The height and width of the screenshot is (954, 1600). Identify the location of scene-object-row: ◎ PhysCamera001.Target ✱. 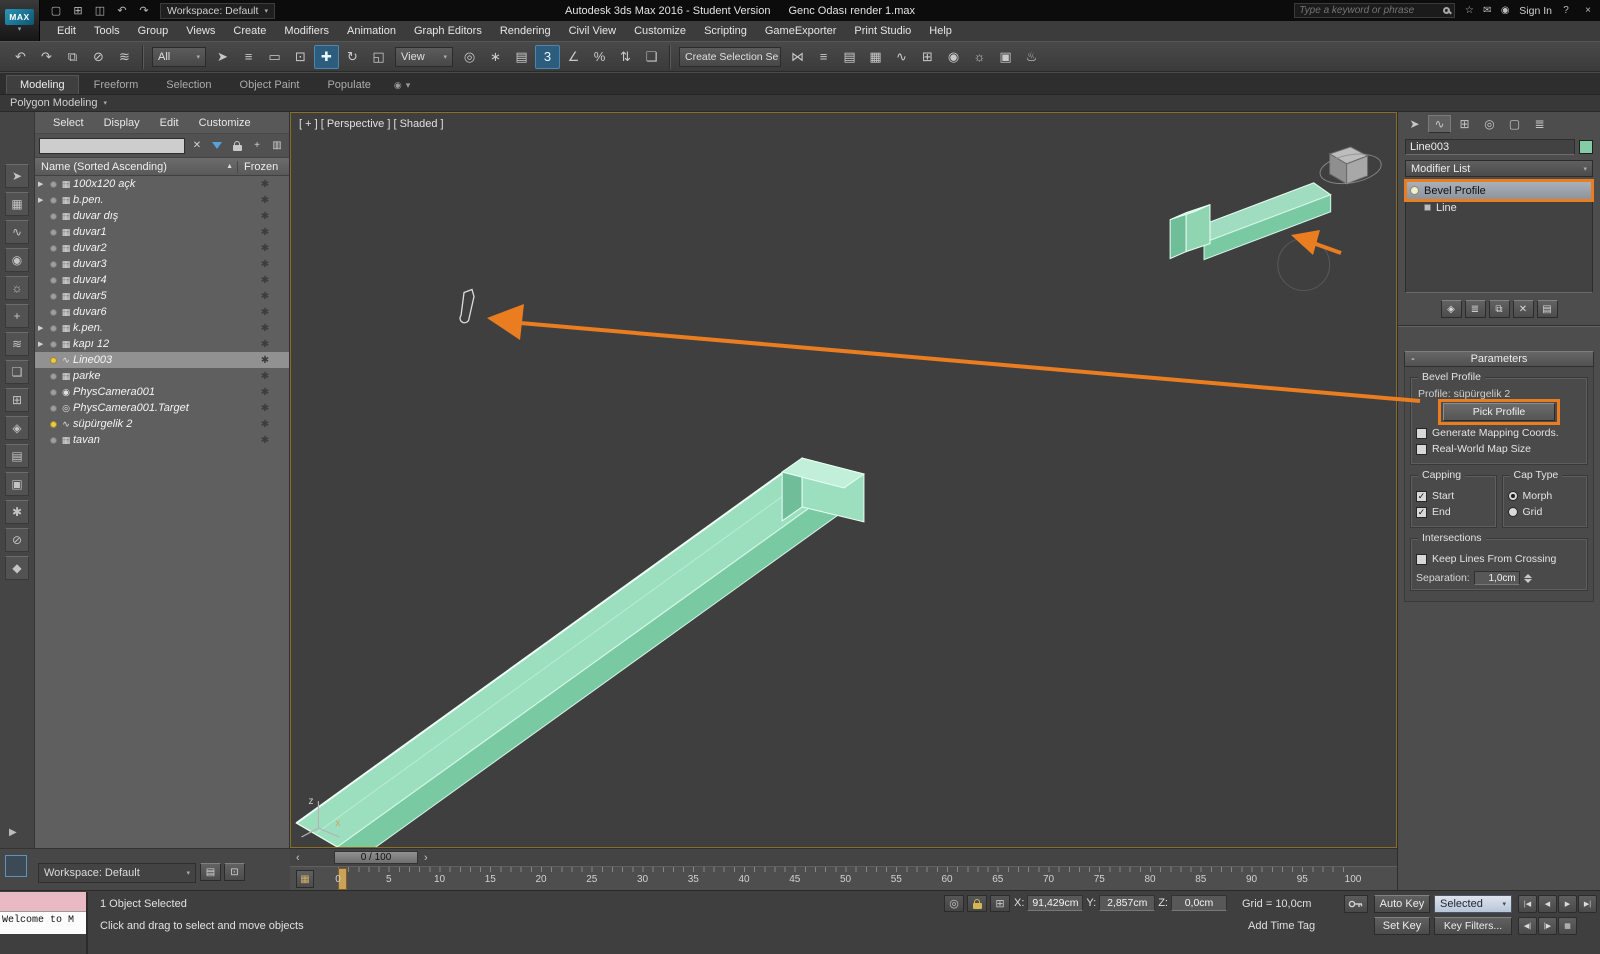
(162, 408).